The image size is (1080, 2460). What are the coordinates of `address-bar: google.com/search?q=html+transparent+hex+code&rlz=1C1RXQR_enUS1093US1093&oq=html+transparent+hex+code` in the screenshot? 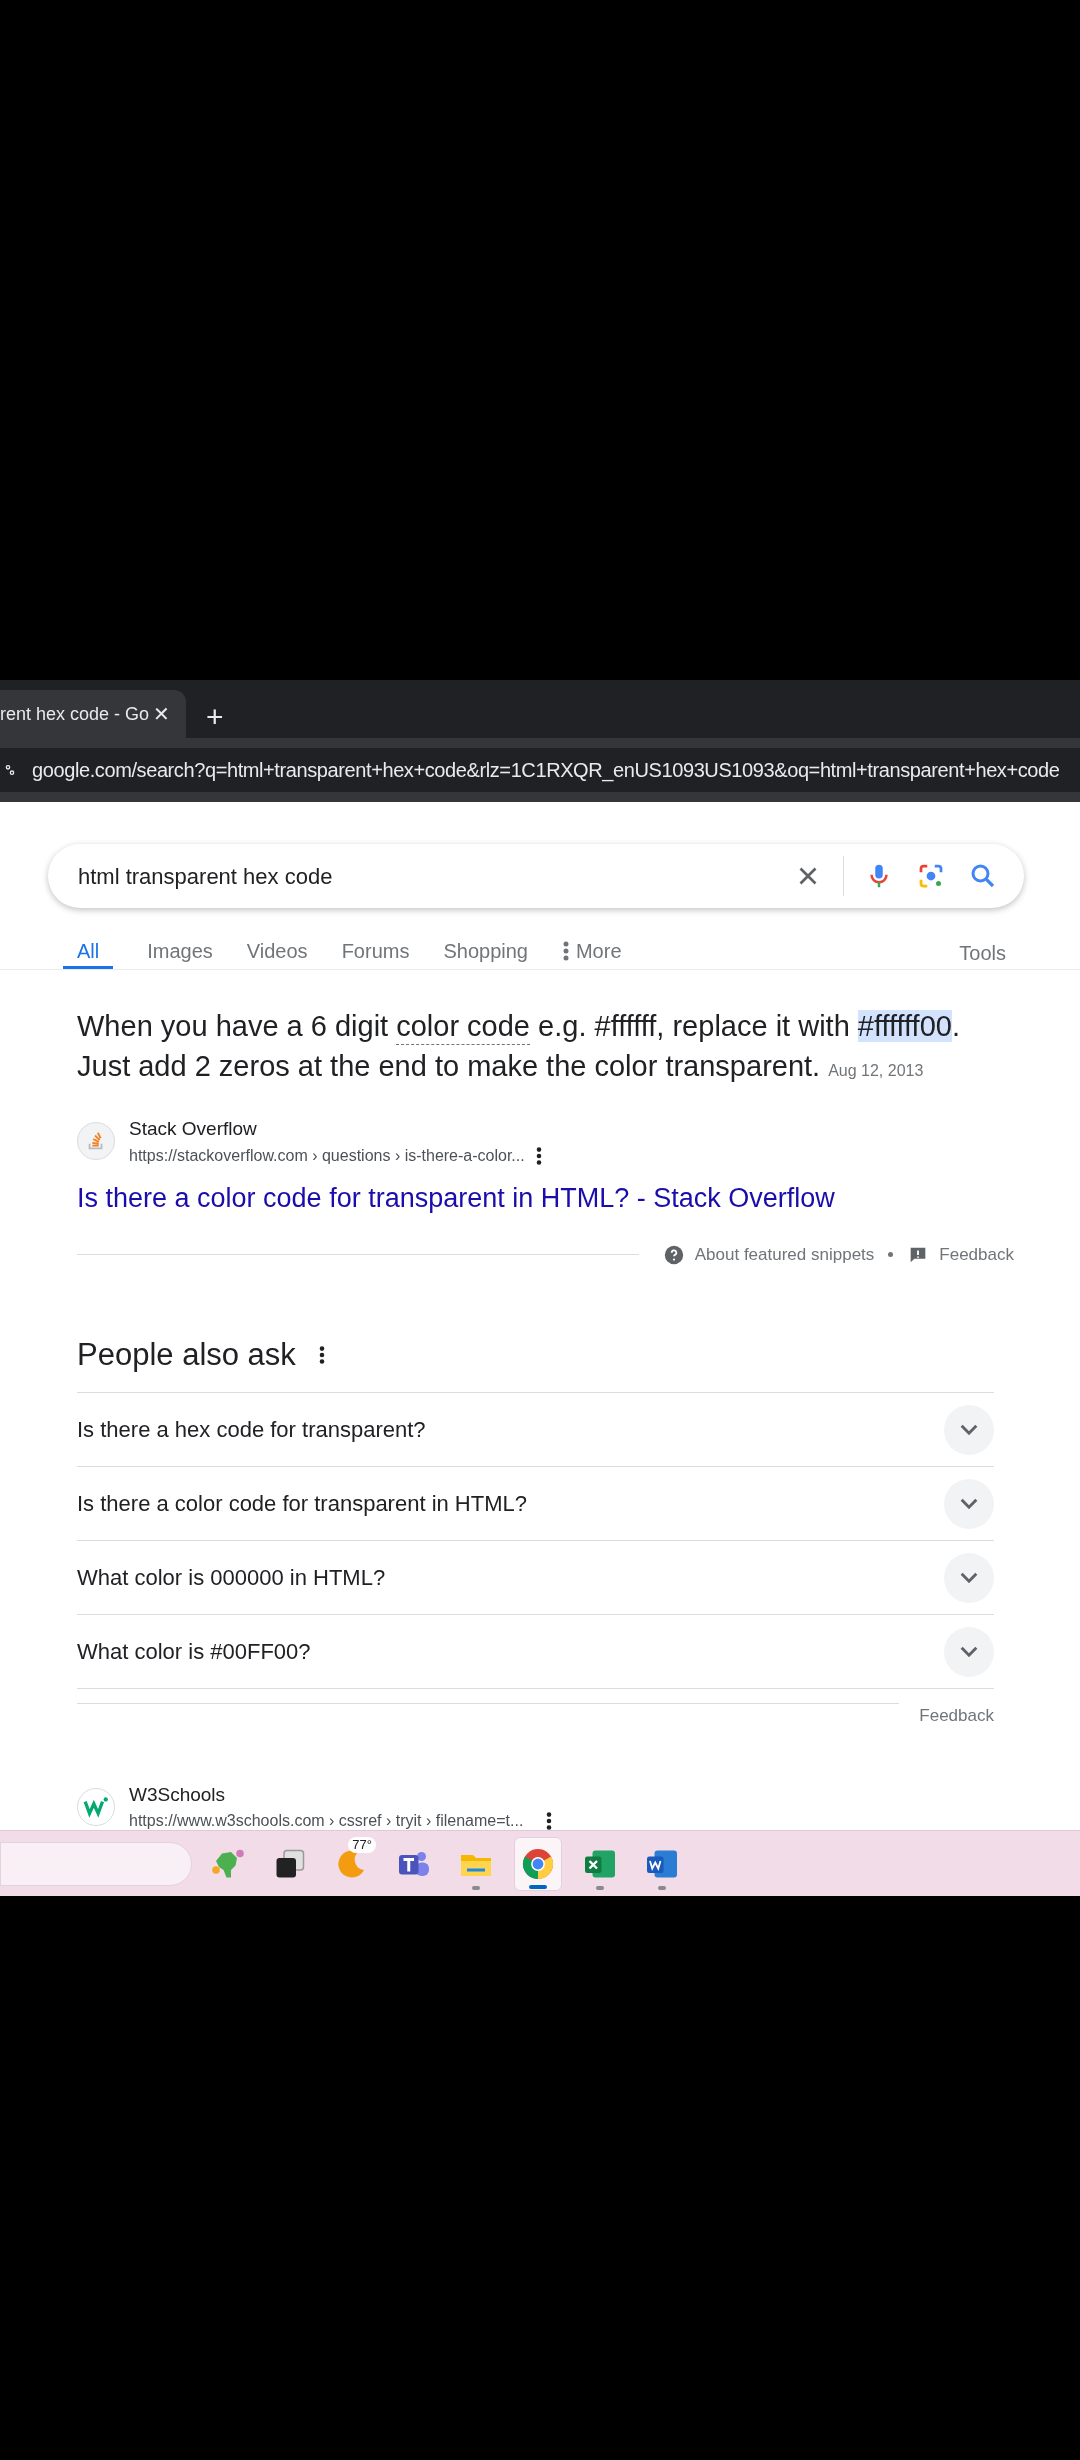 It's located at (540, 770).